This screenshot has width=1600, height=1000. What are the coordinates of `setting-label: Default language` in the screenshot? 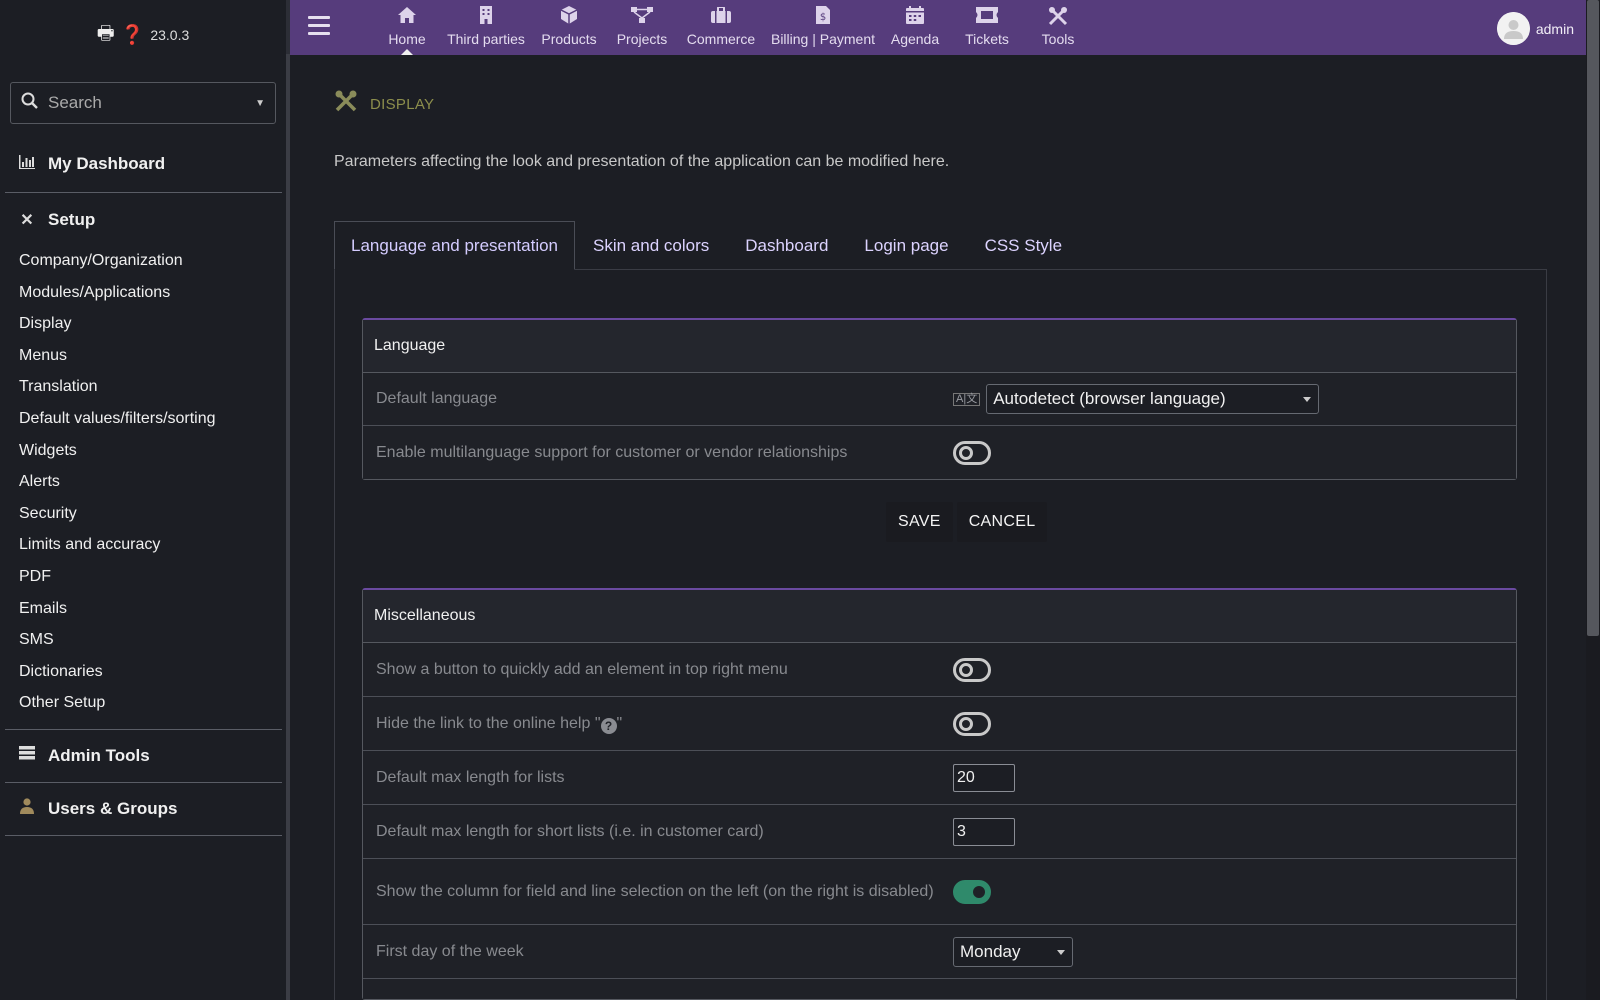 It's located at (436, 398).